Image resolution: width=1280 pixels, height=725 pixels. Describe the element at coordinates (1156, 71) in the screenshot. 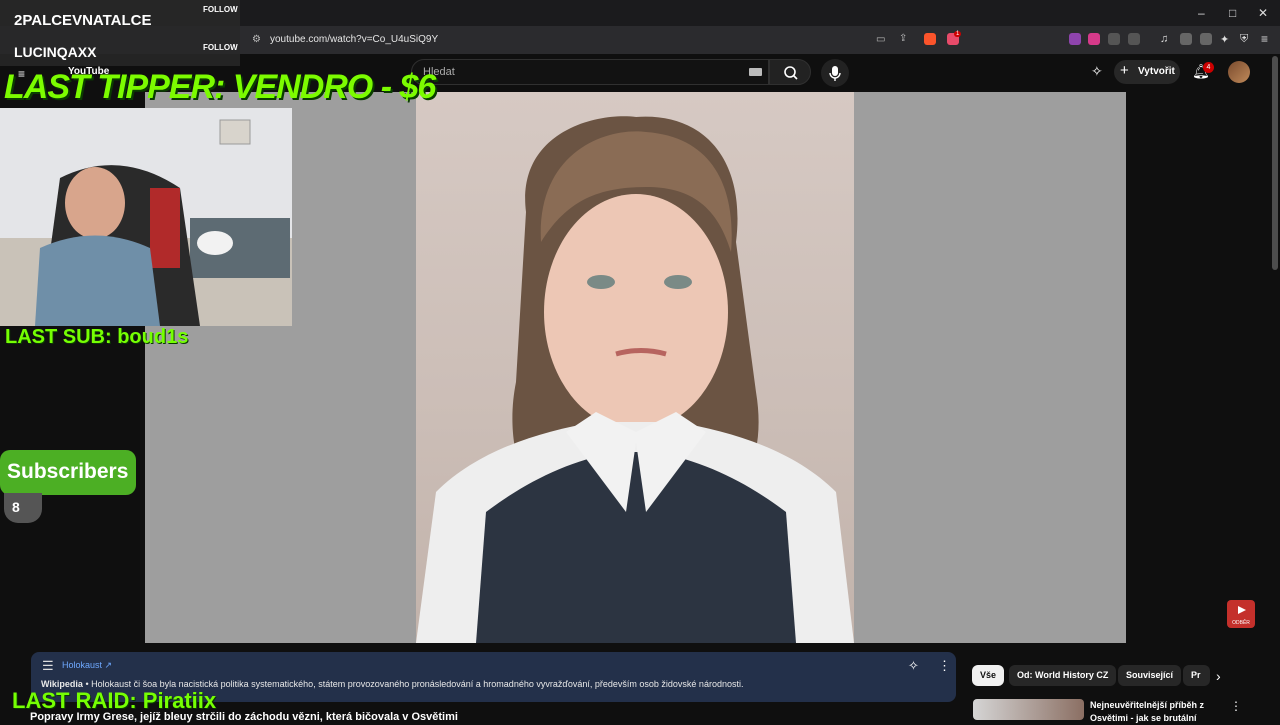

I see `create-button-label: Vytvořit` at that location.